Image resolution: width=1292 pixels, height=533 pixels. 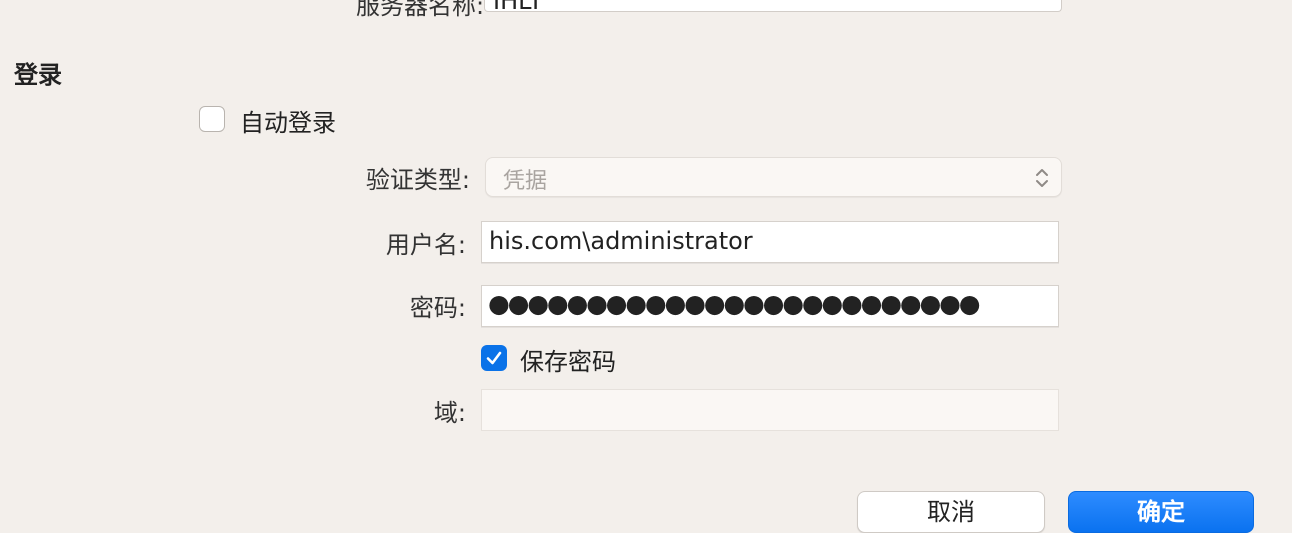 I want to click on checkmark-icon, so click(x=494, y=358).